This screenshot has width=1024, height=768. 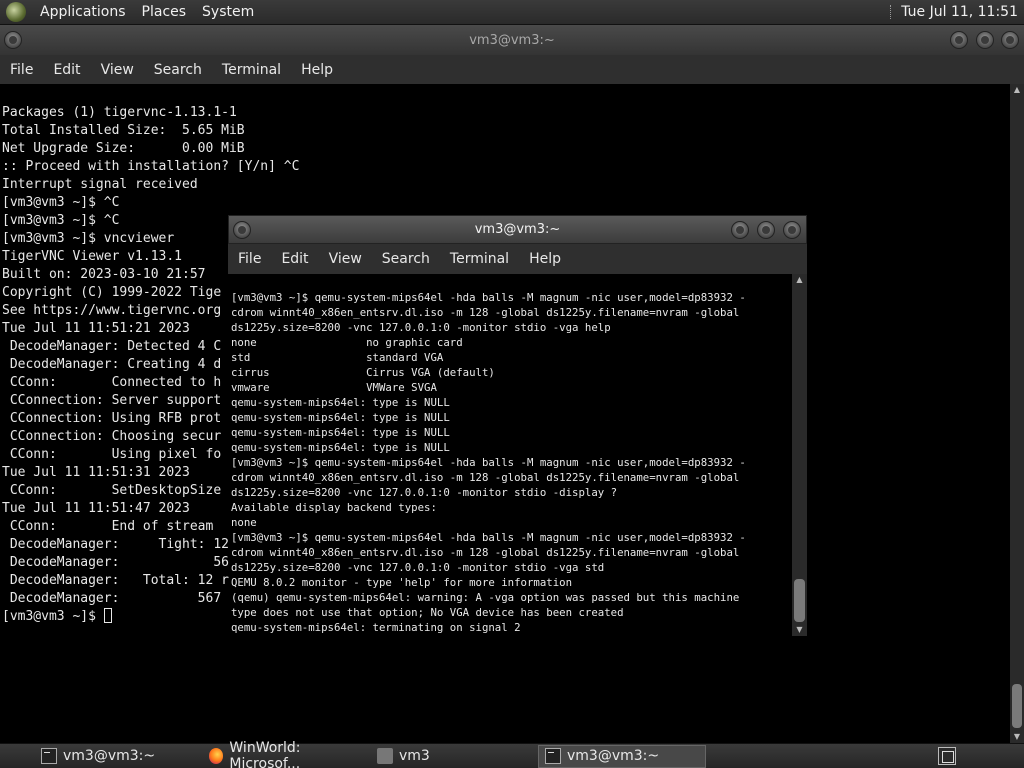 I want to click on applications-menu: Applications, so click(x=83, y=12).